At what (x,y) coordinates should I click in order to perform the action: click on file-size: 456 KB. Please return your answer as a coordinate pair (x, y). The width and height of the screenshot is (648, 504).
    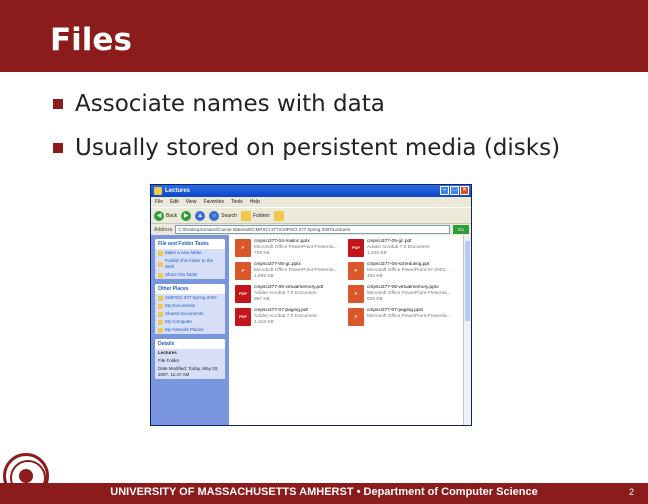
    Looking at the image, I should click on (375, 276).